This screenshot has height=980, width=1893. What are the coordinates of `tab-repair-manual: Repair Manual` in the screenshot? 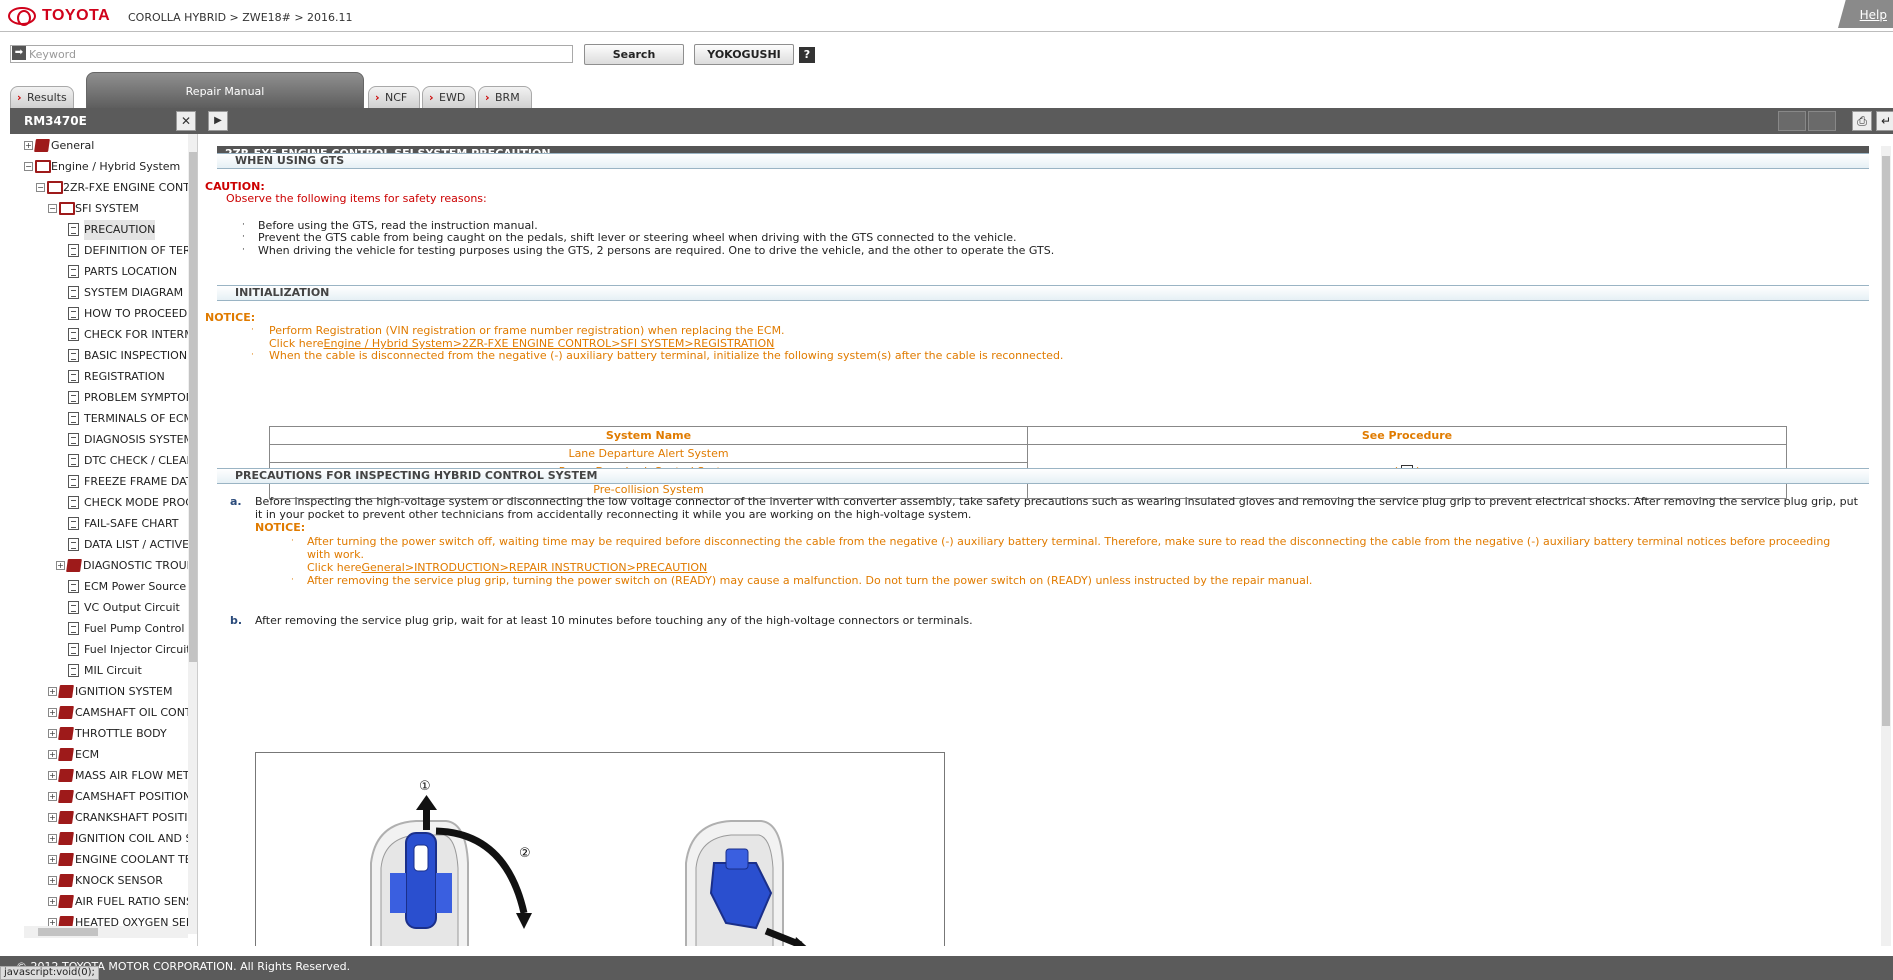 It's located at (225, 90).